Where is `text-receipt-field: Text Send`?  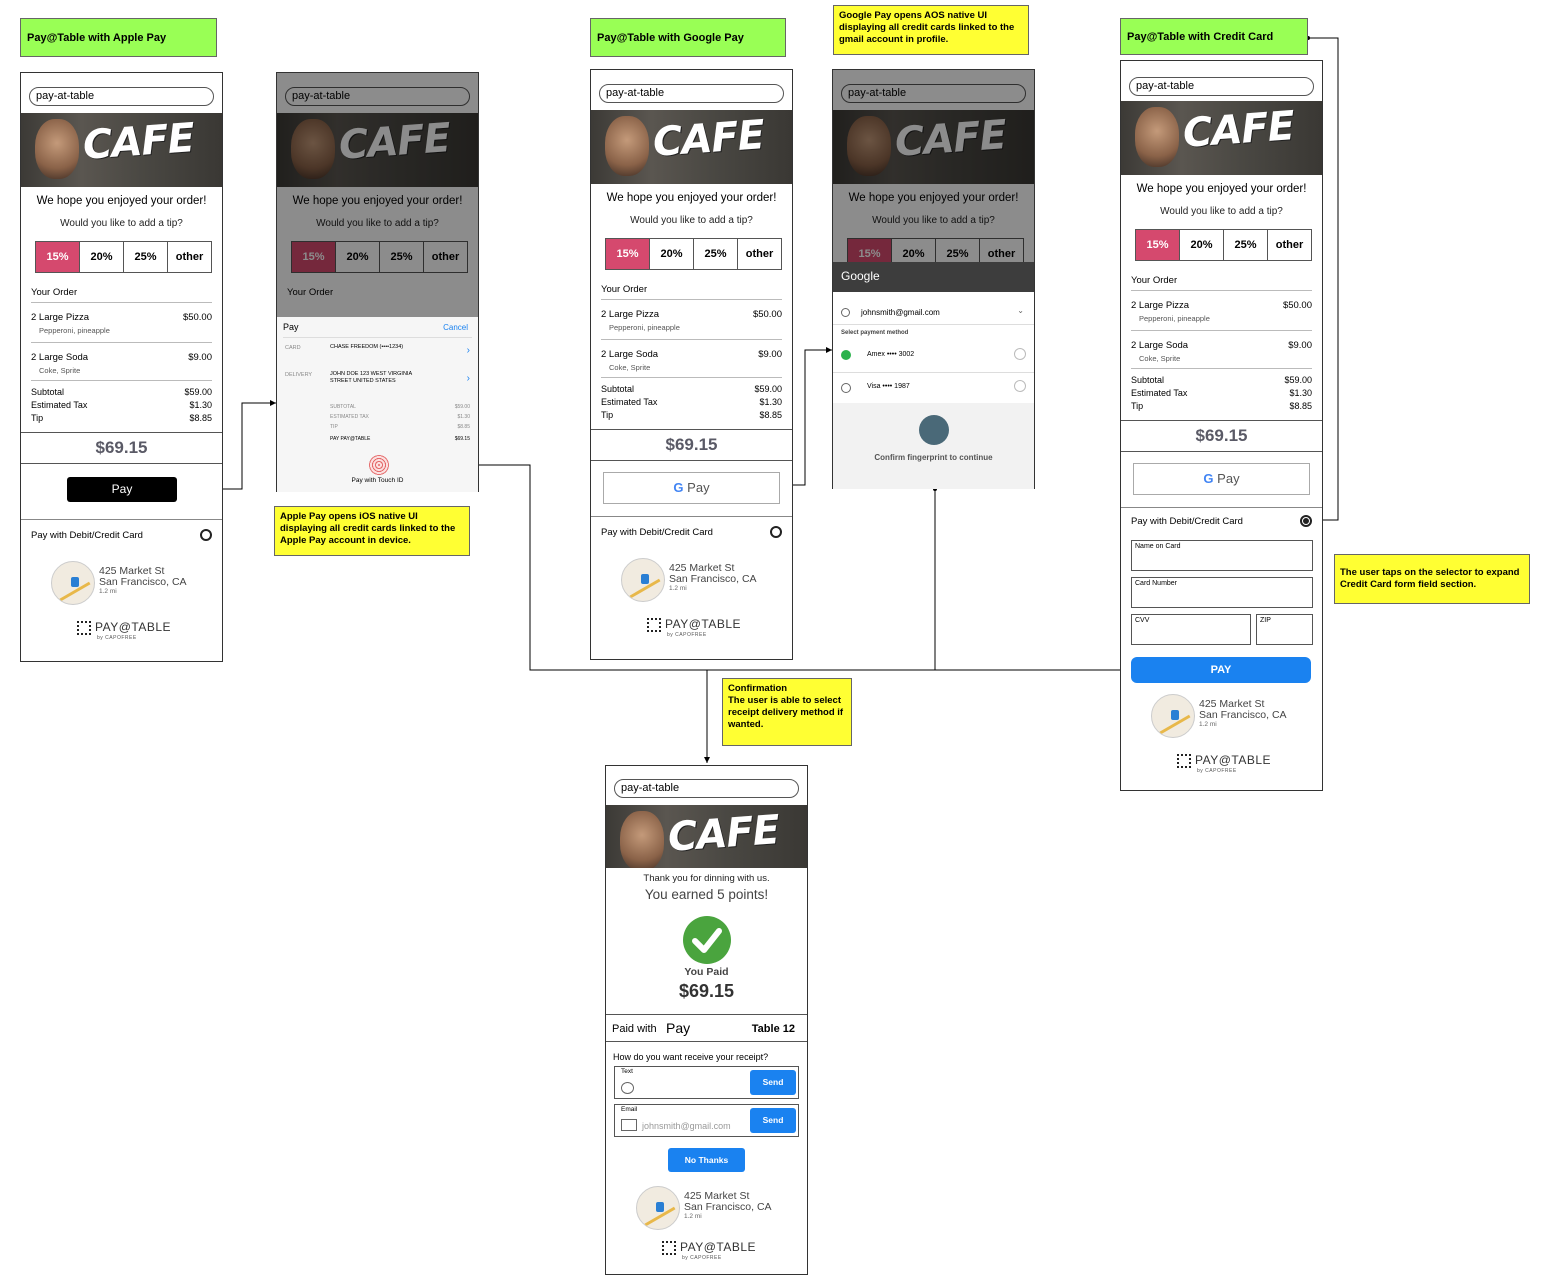 text-receipt-field: Text Send is located at coordinates (706, 1082).